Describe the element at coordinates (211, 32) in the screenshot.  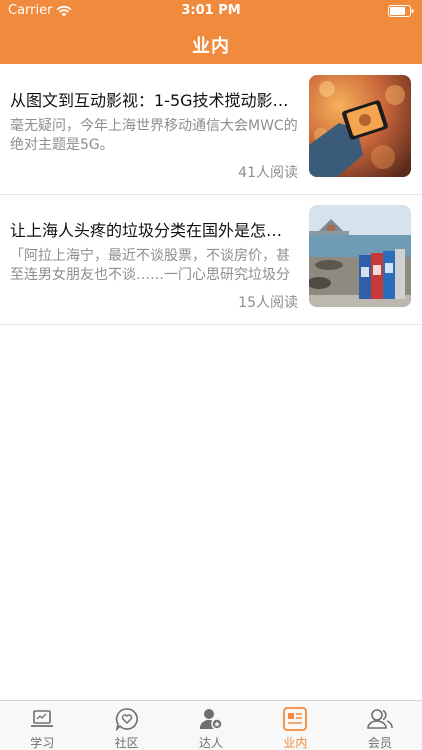
I see `header: Carrier 3:01 PM 业内` at that location.